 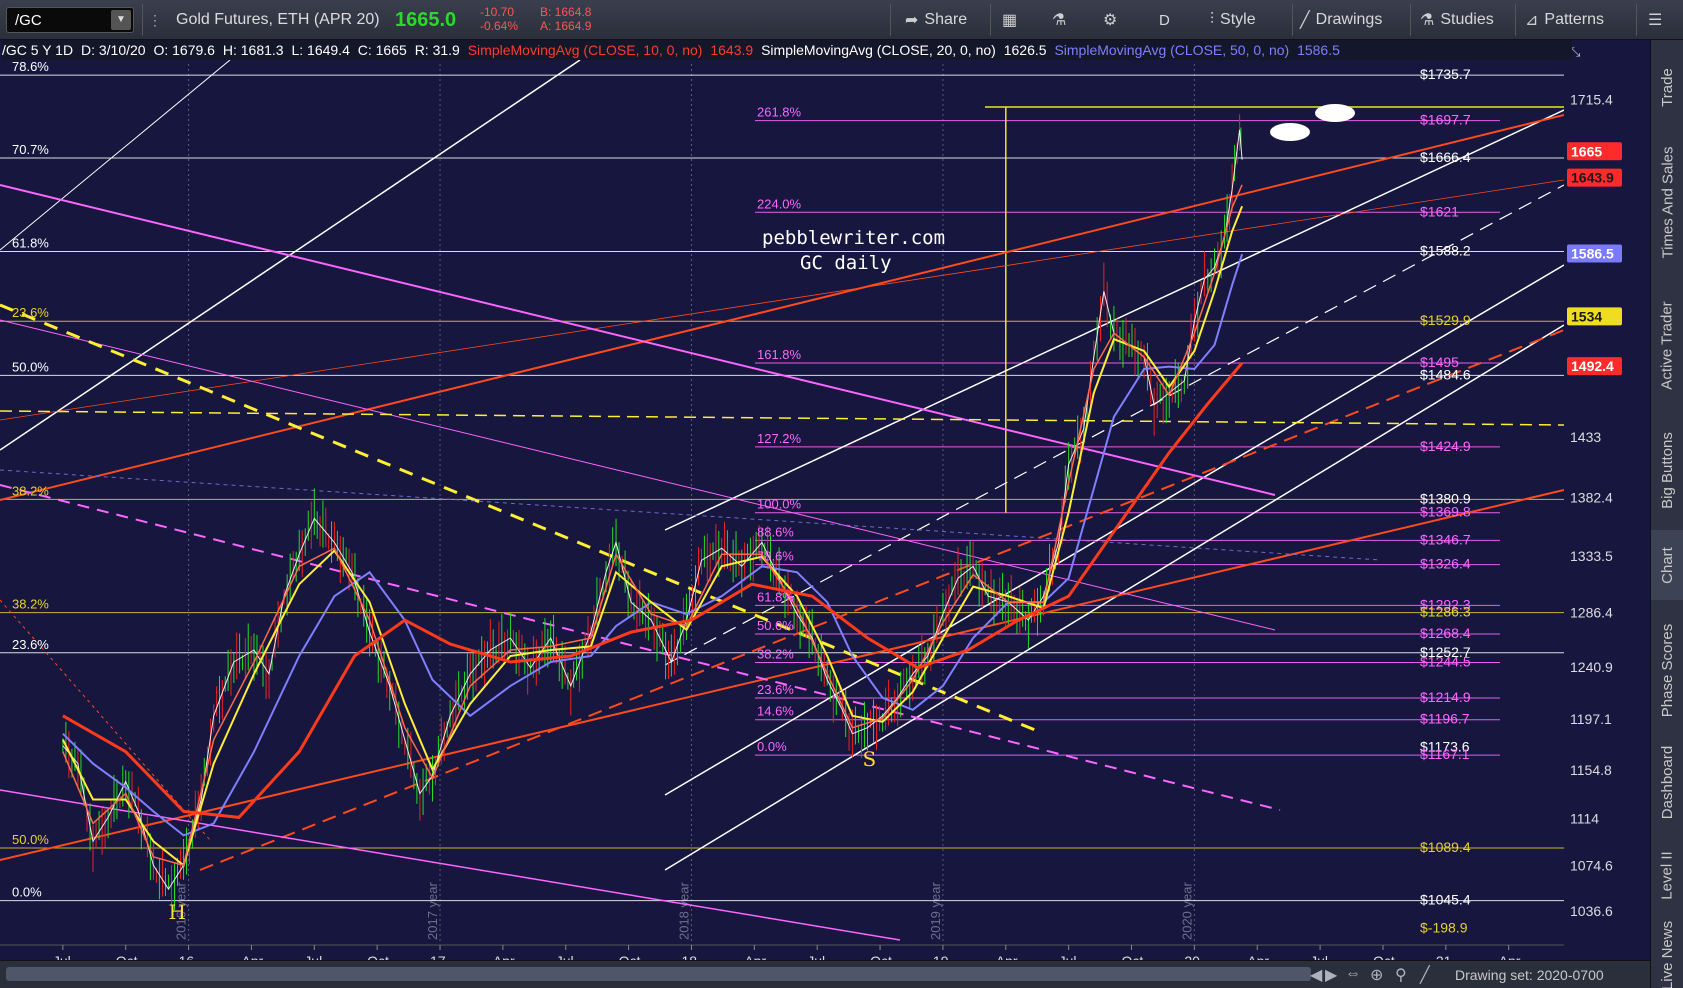 I want to click on marker-oval, so click(x=1290, y=132).